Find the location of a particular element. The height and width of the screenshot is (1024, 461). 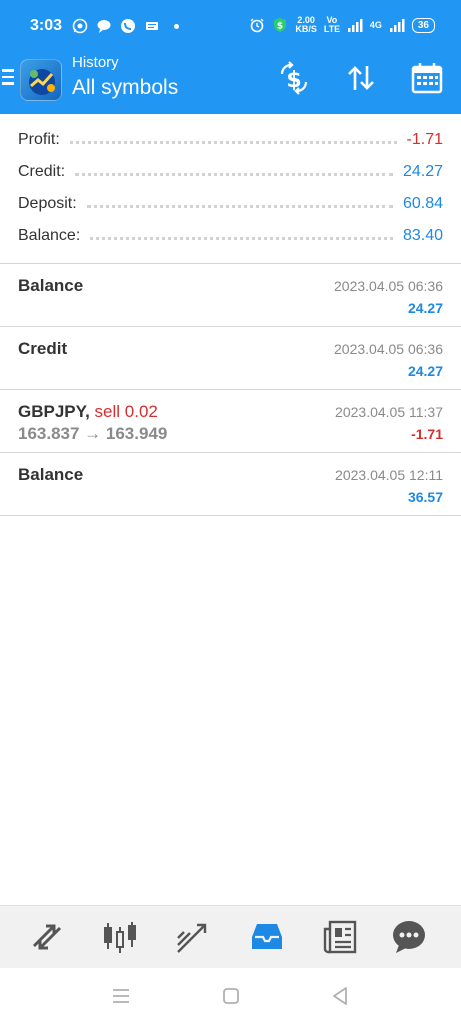

summary-label: Deposit: is located at coordinates (47, 203).